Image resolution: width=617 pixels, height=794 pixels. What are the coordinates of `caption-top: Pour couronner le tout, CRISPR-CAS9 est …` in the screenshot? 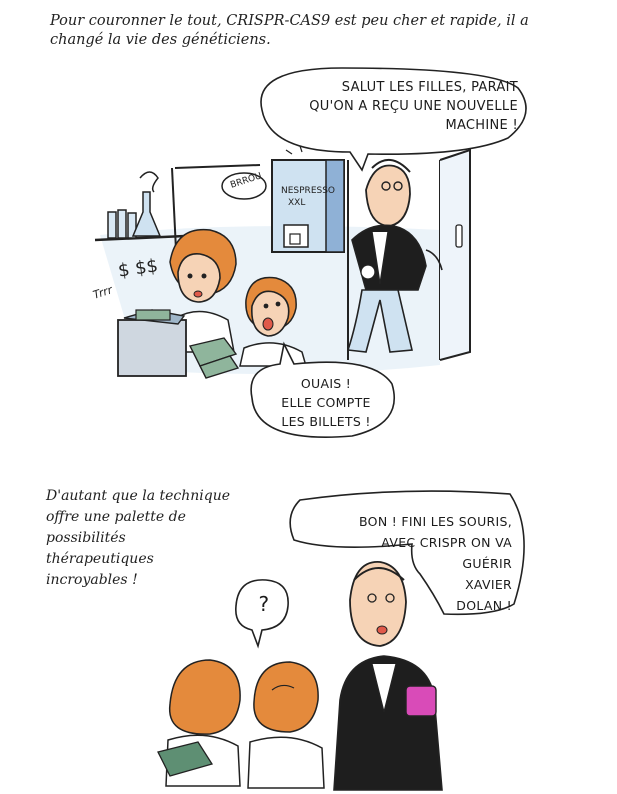 It's located at (289, 30).